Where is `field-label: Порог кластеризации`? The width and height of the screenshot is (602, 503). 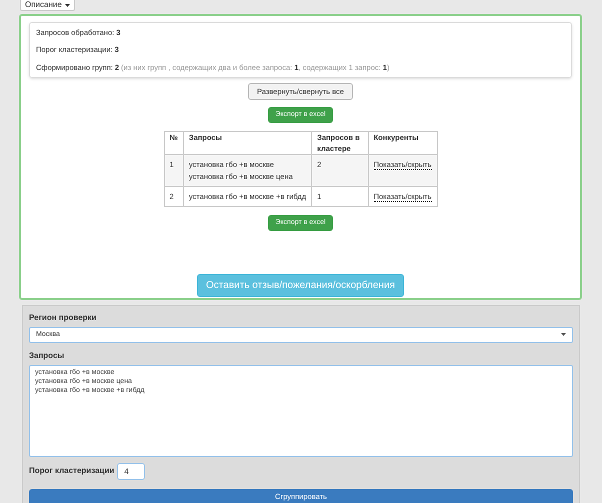
field-label: Порог кластеризации is located at coordinates (71, 471).